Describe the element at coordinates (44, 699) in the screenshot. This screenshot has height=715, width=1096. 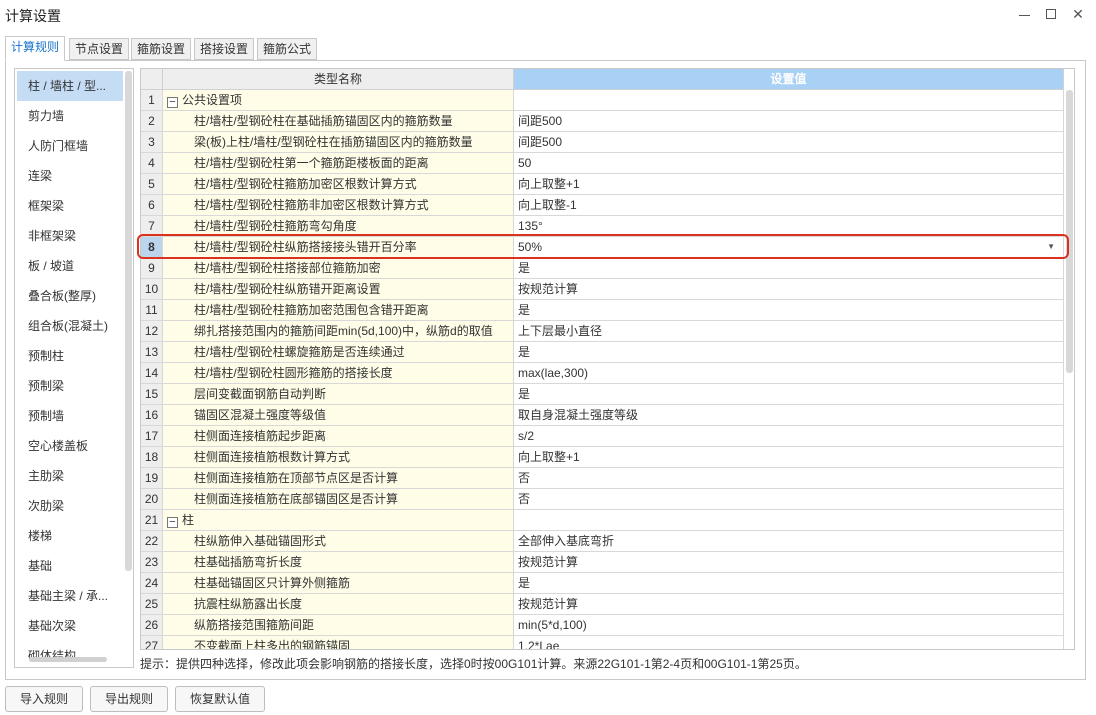
I see `import-rules-button: 导入规则` at that location.